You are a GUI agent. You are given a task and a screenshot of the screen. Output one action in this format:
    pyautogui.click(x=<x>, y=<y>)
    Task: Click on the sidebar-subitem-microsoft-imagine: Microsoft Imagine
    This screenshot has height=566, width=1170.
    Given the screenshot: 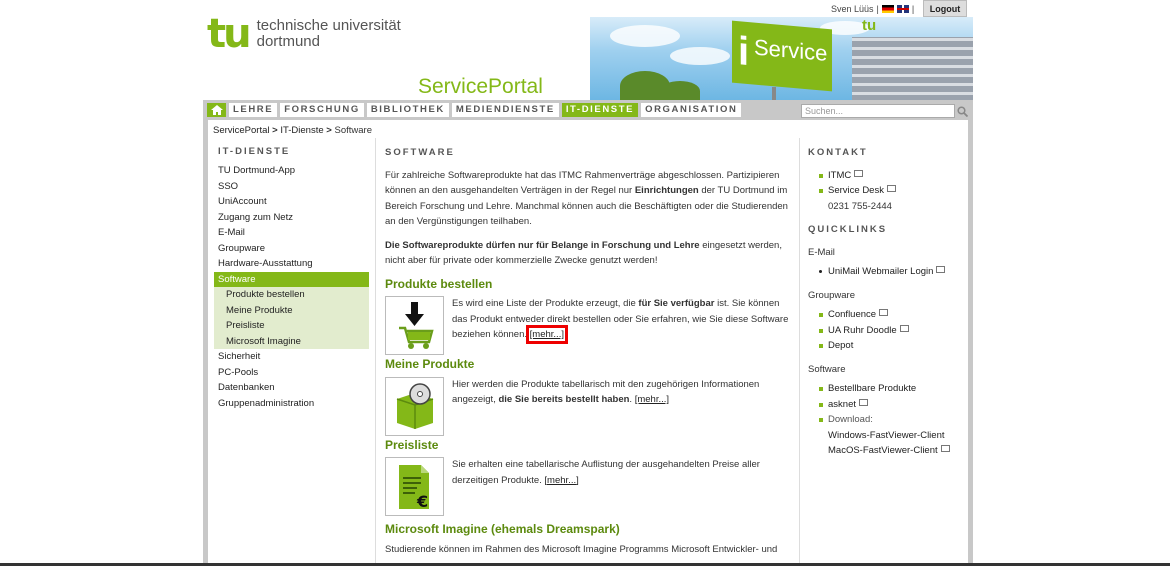 What is the action you would take?
    pyautogui.click(x=291, y=341)
    